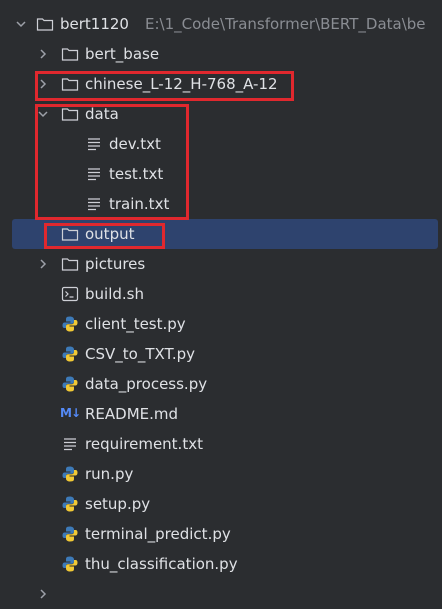  I want to click on tree-item-build-sh: build.sh, so click(221, 294).